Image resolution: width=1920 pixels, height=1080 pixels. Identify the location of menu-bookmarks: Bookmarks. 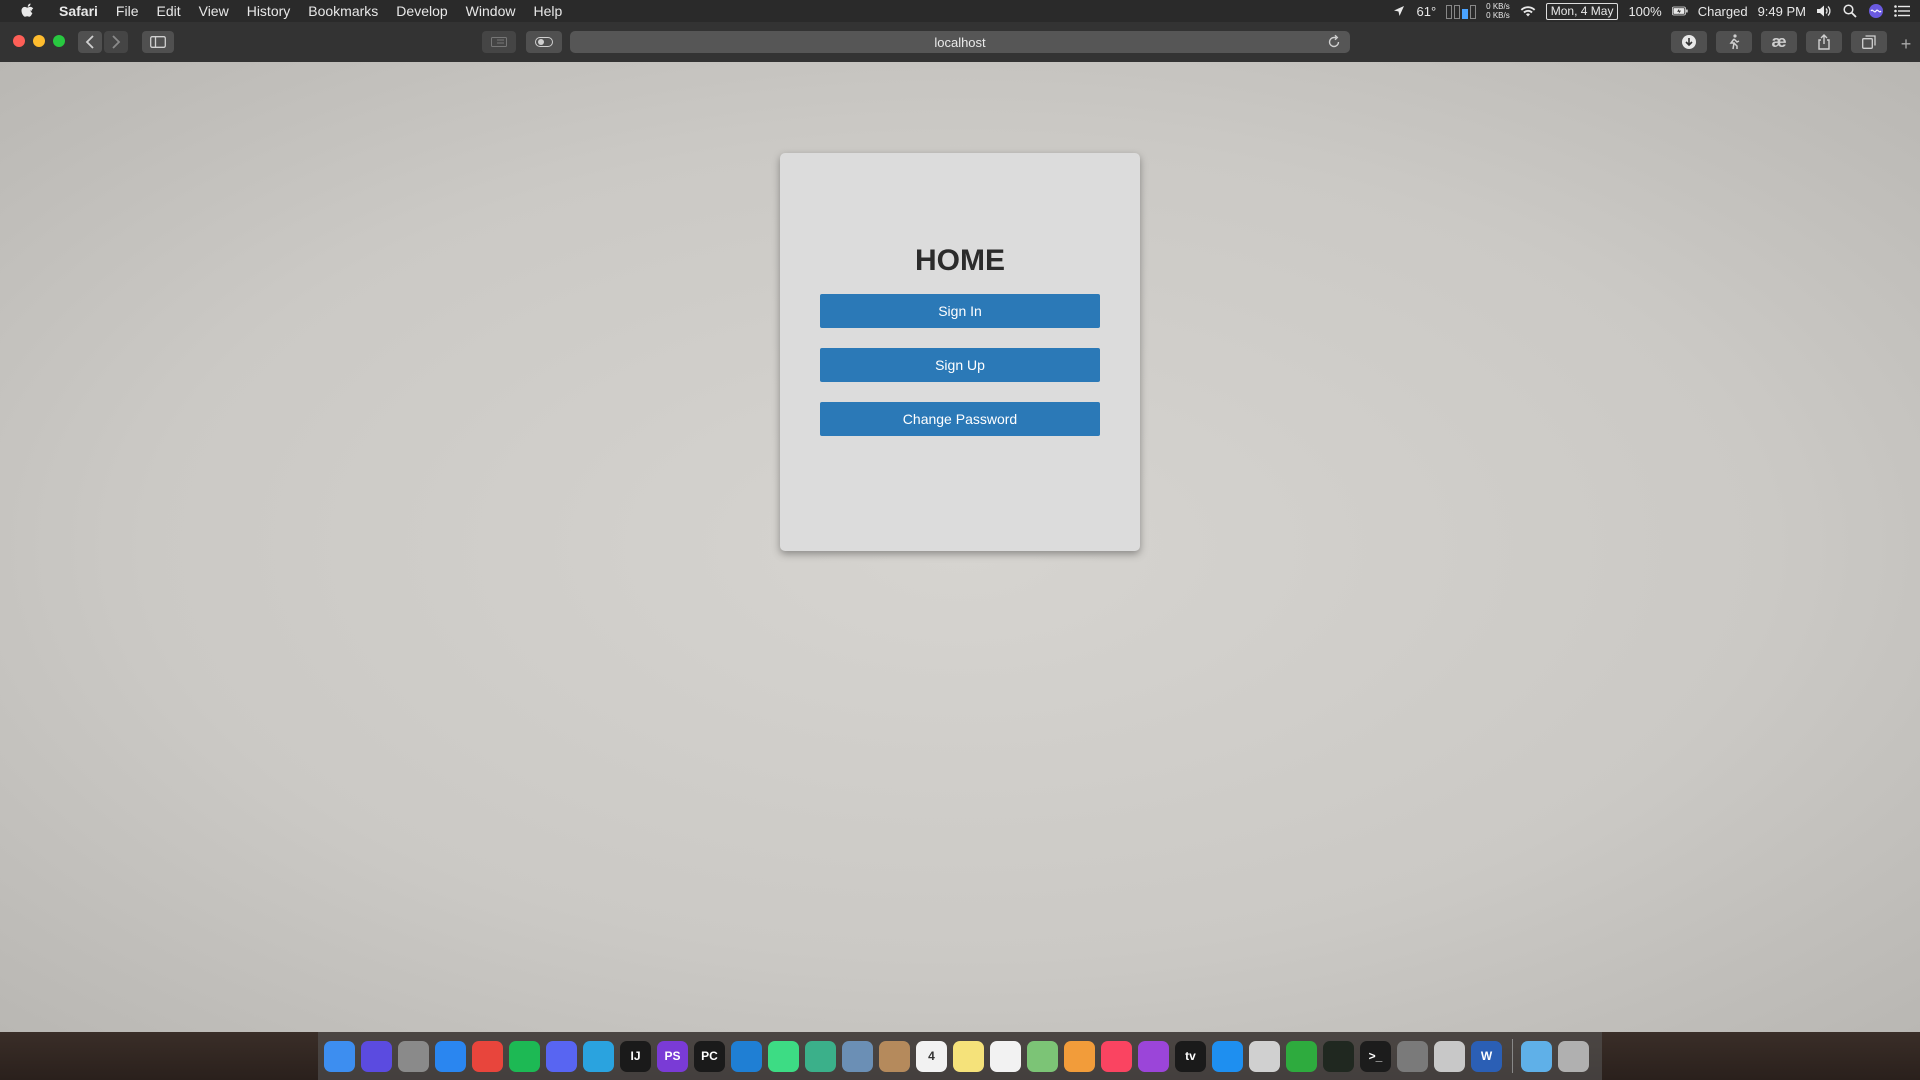
(343, 11).